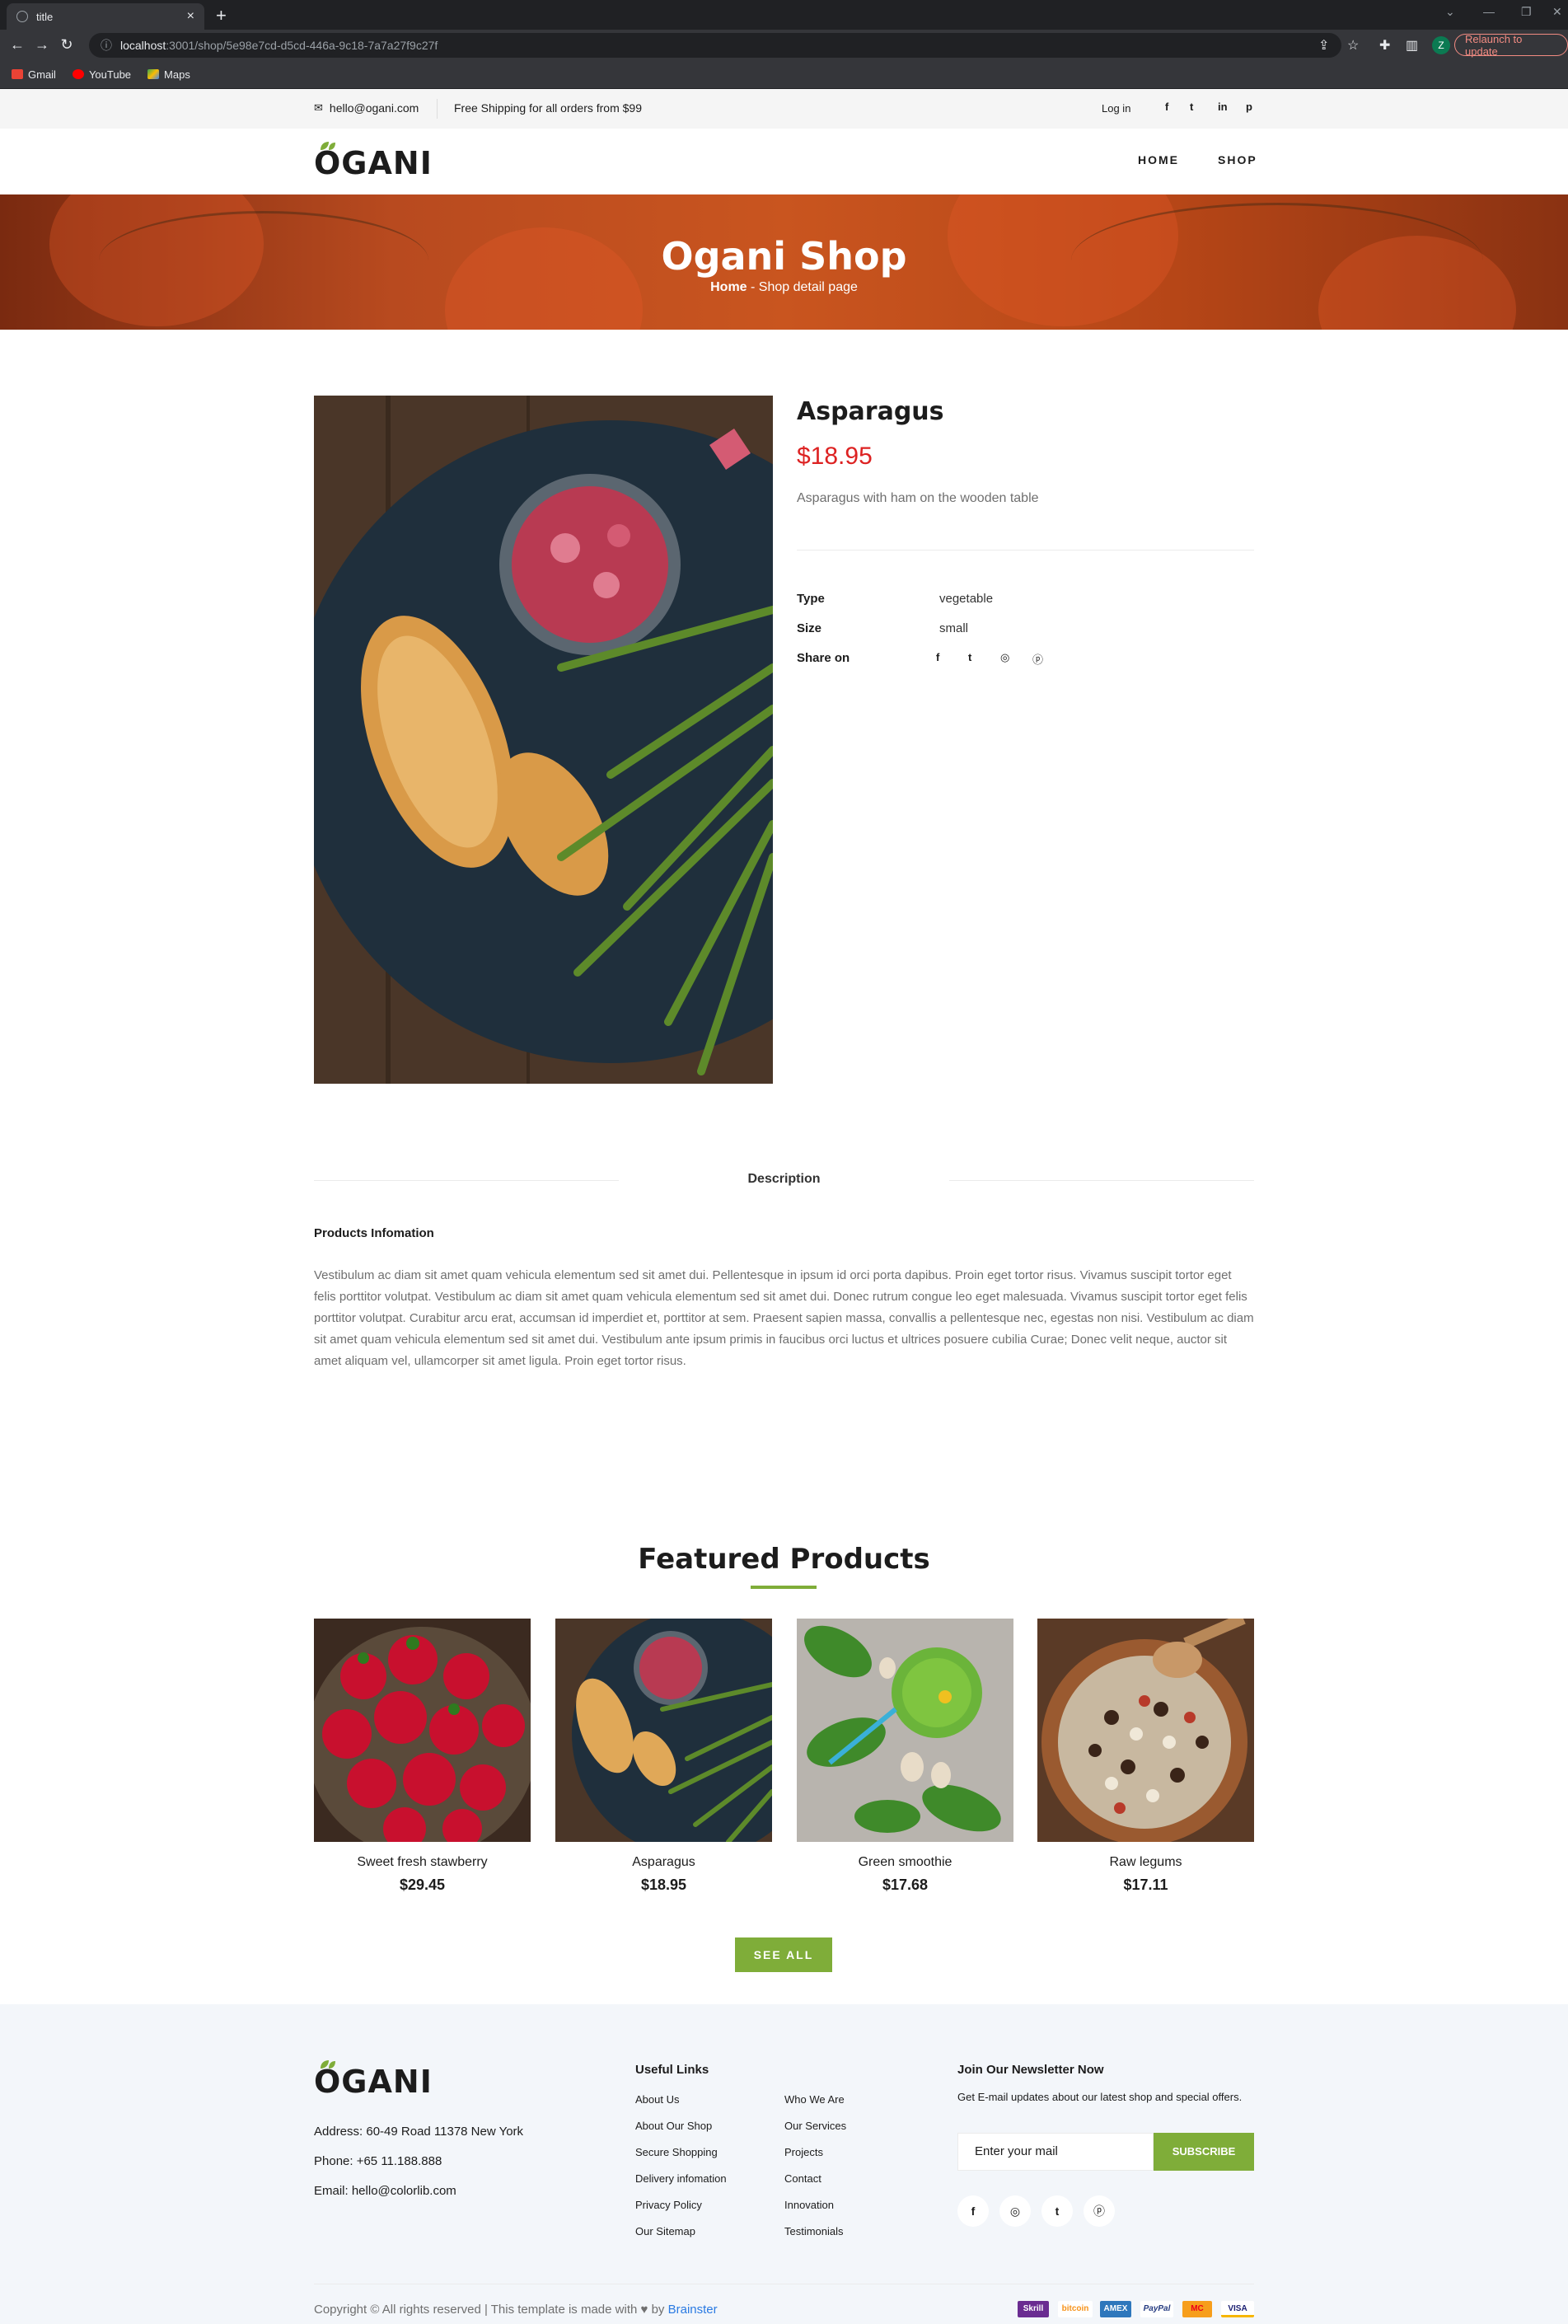  Describe the element at coordinates (373, 2080) in the screenshot. I see `footer-logo: OGANI` at that location.